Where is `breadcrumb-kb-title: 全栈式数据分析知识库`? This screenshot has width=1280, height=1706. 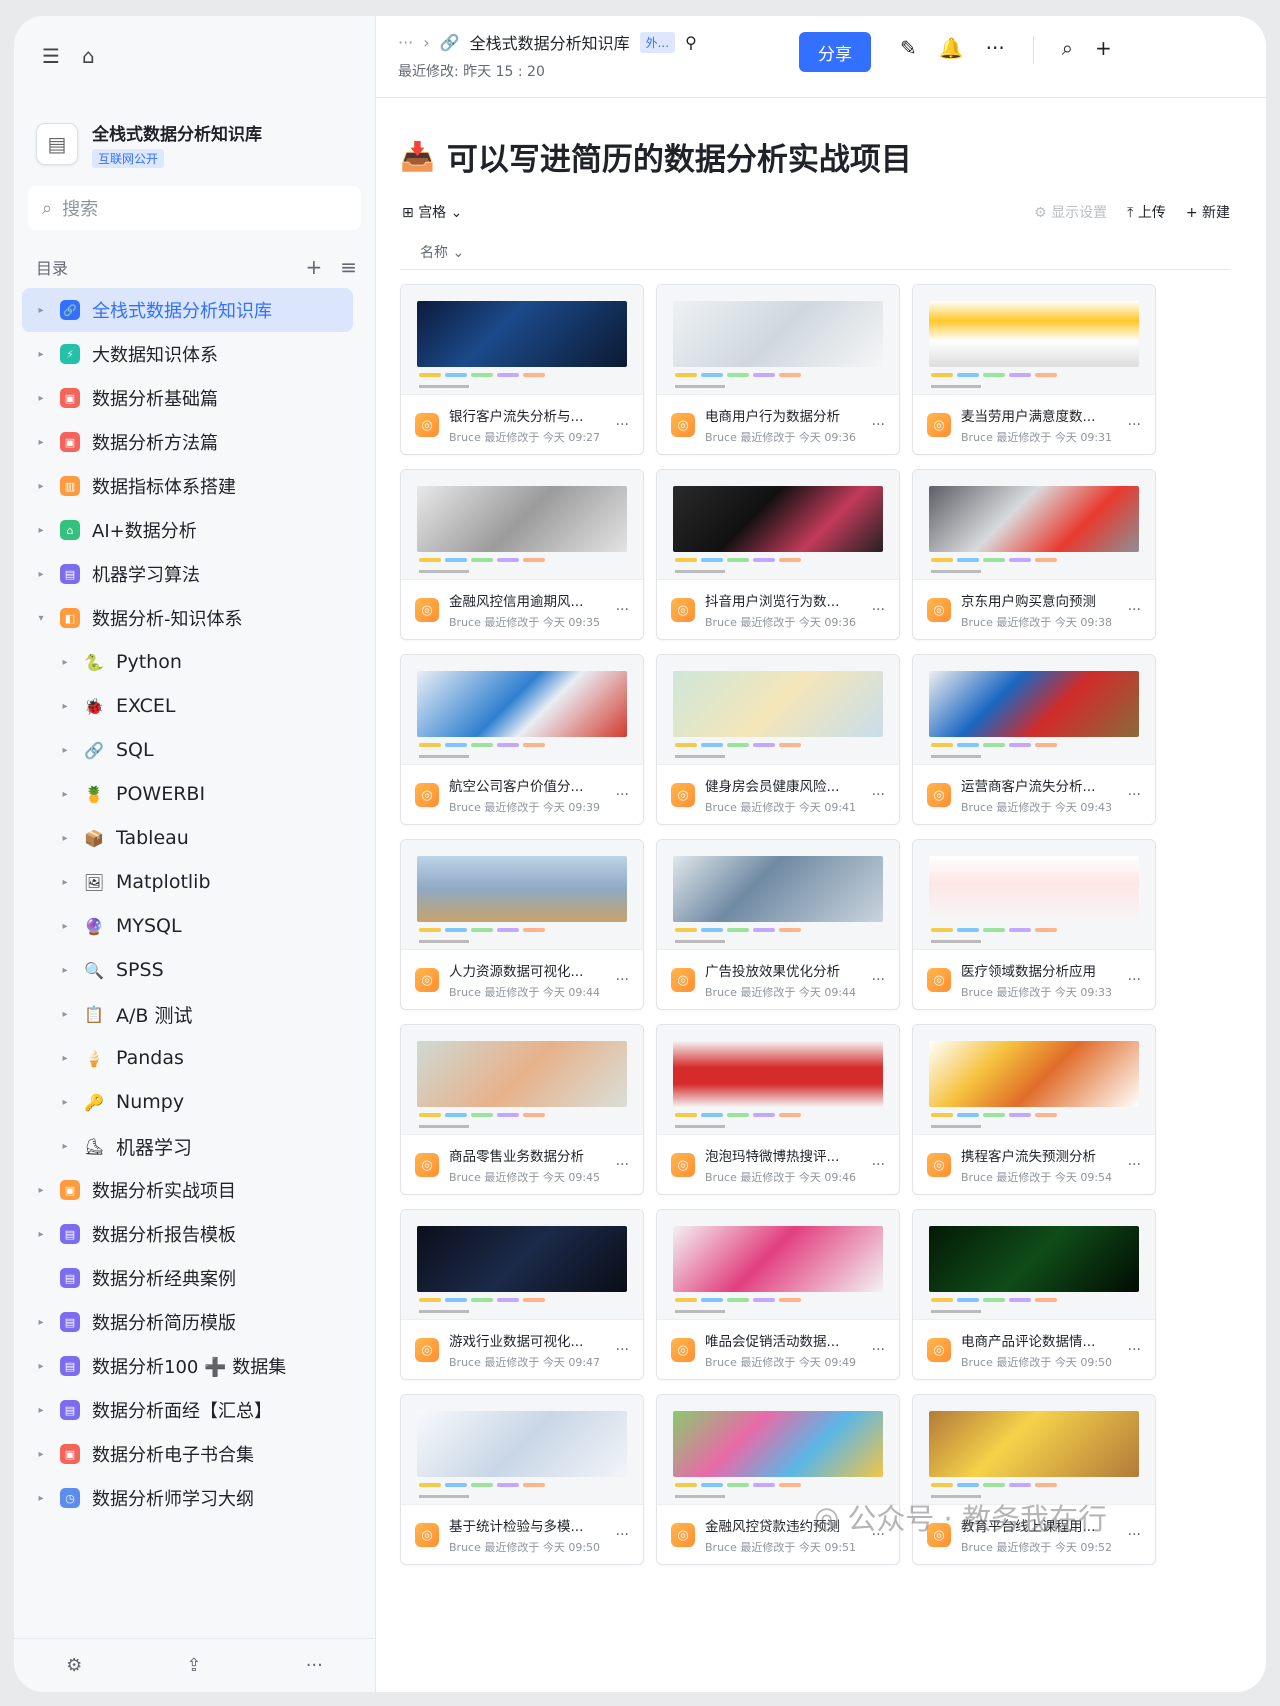
breadcrumb-kb-title: 全栈式数据分析知识库 is located at coordinates (550, 42).